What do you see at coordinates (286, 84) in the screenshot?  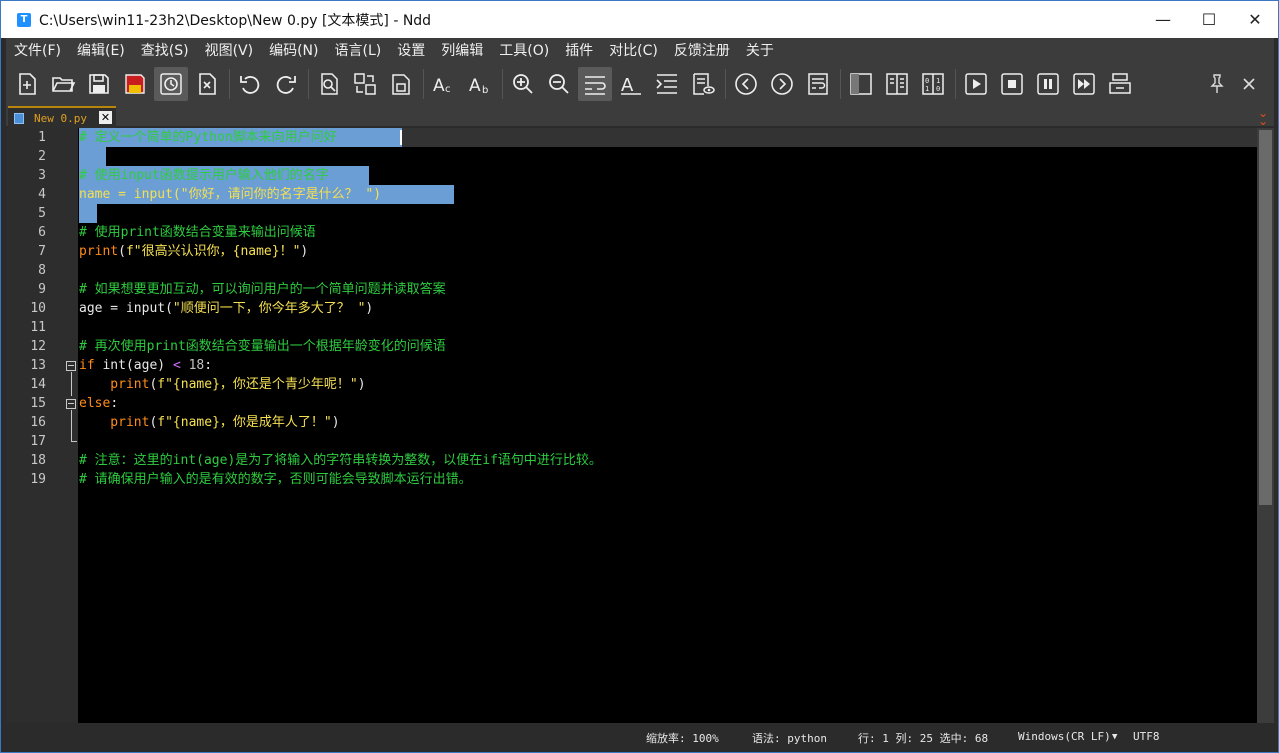 I see `redo-icon` at bounding box center [286, 84].